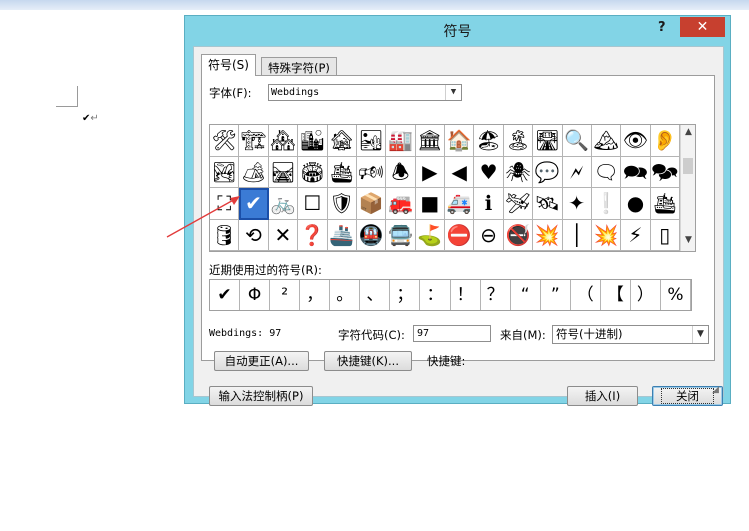 The width and height of the screenshot is (749, 531). What do you see at coordinates (688, 166) in the screenshot?
I see `scrollbar-thumb` at bounding box center [688, 166].